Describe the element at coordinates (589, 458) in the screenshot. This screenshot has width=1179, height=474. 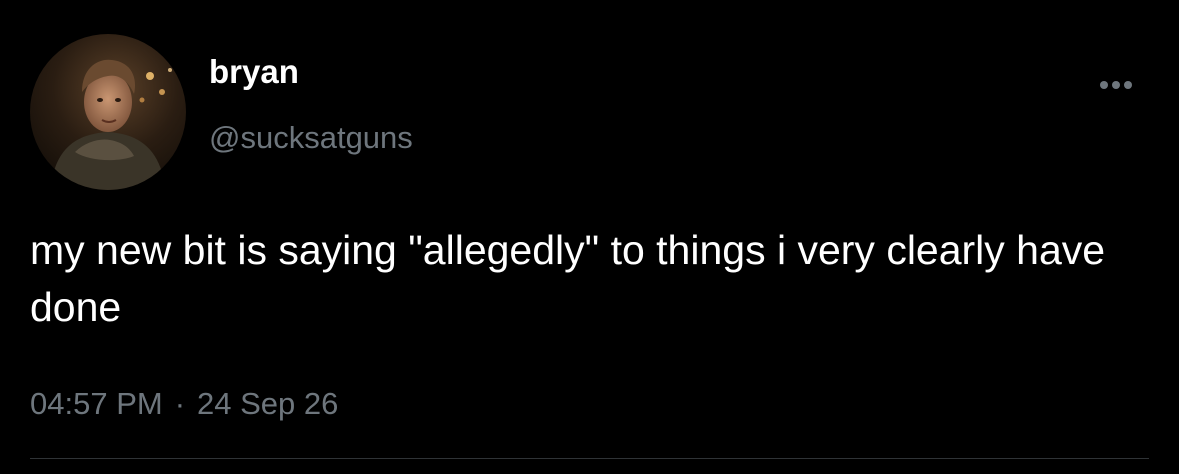
I see `divider` at that location.